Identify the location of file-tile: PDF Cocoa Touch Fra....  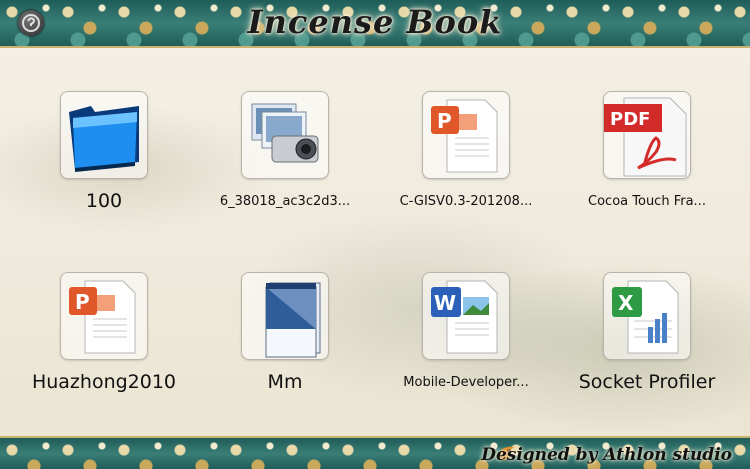
(647, 150).